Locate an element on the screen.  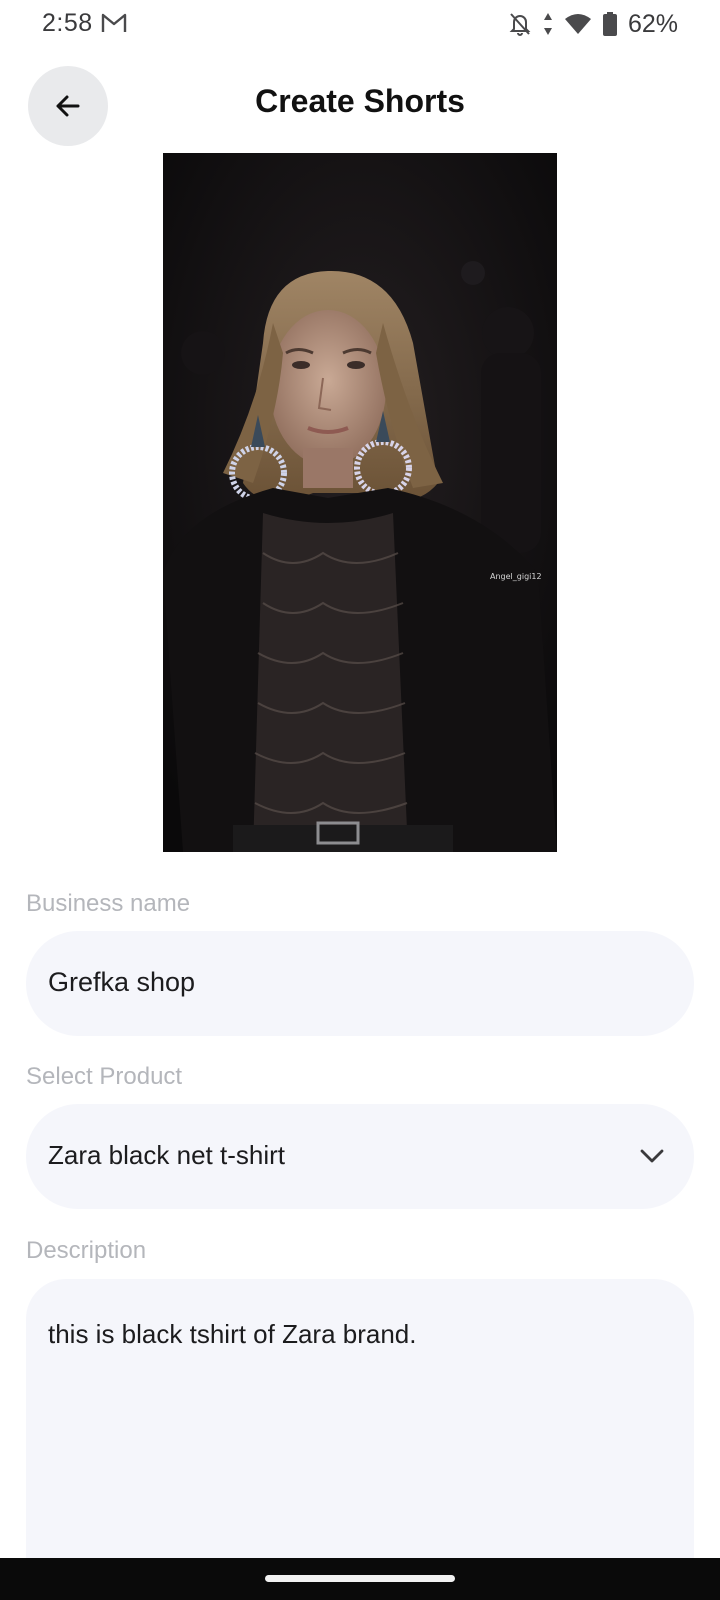
status-icons: 62% is located at coordinates (593, 24).